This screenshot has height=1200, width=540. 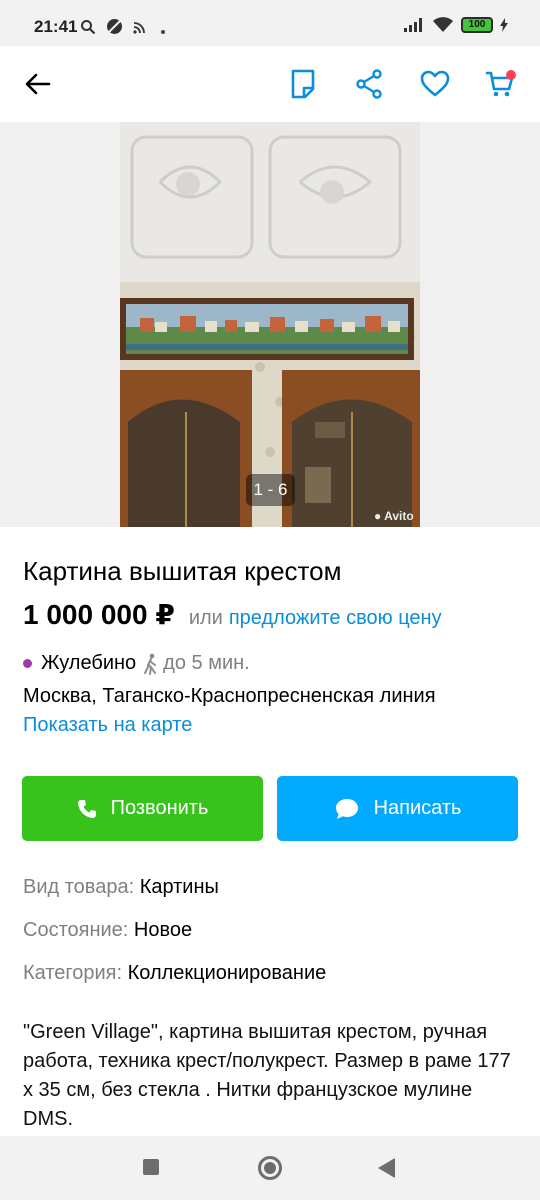 I want to click on walk-time: до 5 мин., so click(x=206, y=663).